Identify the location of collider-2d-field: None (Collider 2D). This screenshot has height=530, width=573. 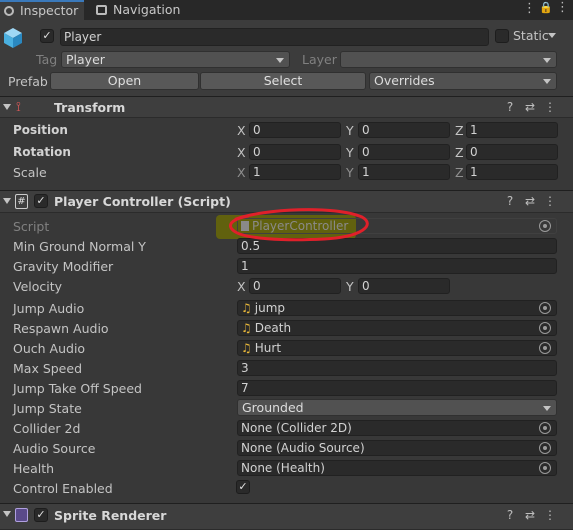
(397, 428).